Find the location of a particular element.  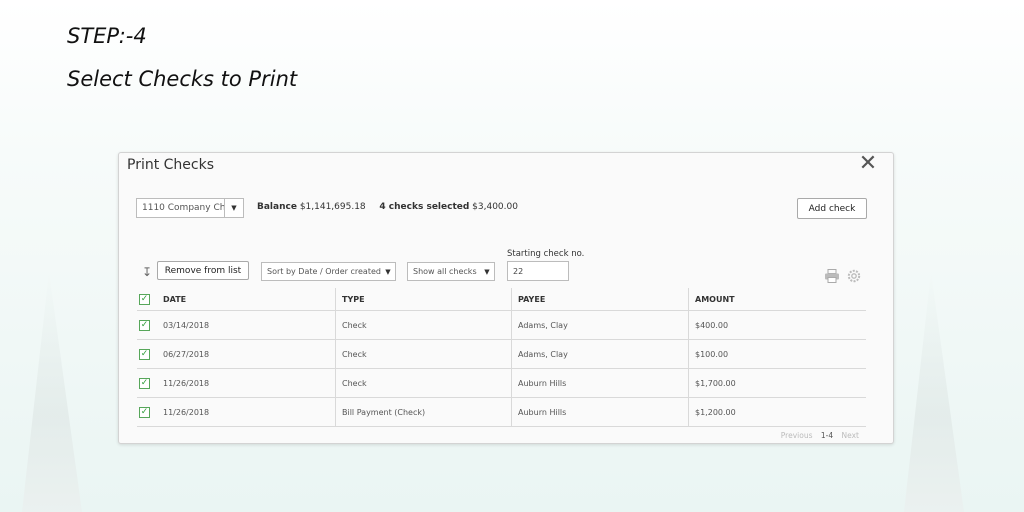

sort-dropdown-value: Sort by Date / Order created is located at coordinates (324, 271).